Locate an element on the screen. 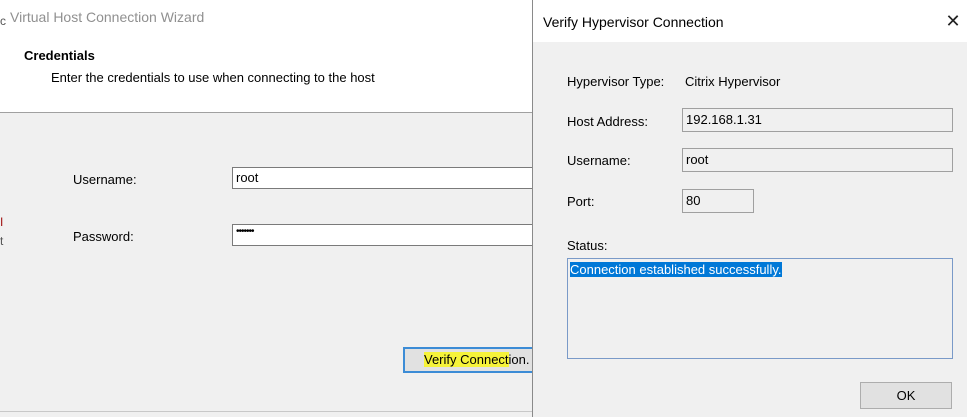  wizard-title: Virtual Host Connection Wizard is located at coordinates (107, 17).